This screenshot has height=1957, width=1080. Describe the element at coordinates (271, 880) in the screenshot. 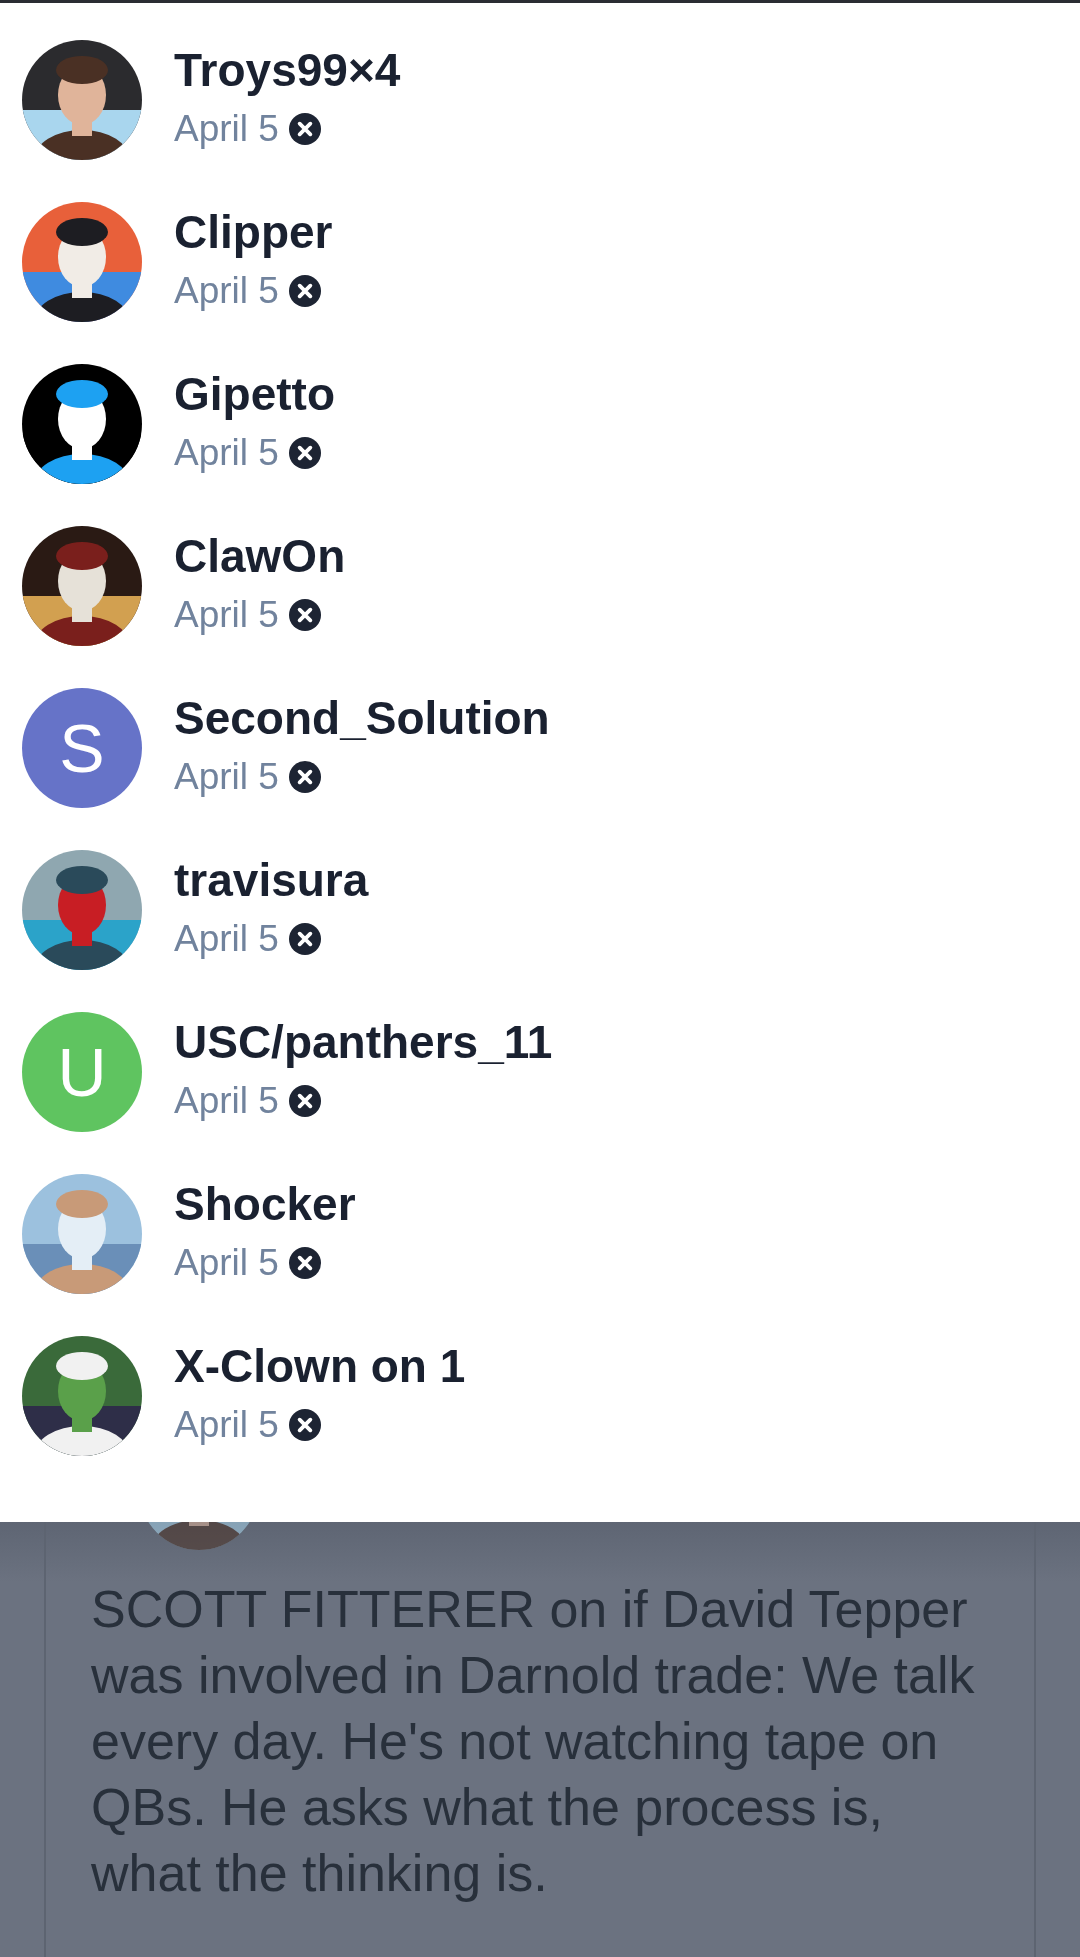

I see `user-name: travisura` at that location.